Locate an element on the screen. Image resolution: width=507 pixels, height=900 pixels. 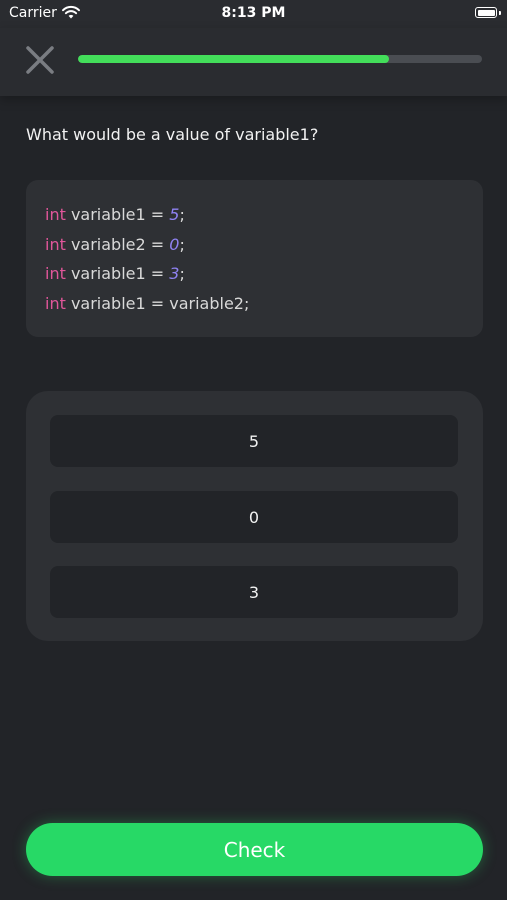
code-line: int variable1 = variable2; is located at coordinates (147, 303).